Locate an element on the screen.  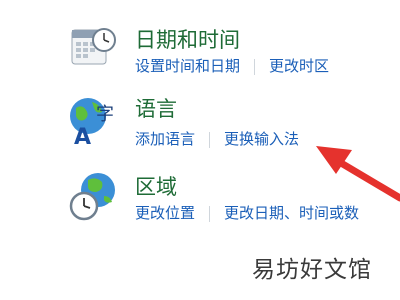
watermark-text: 易坊好文馆 is located at coordinates (312, 270).